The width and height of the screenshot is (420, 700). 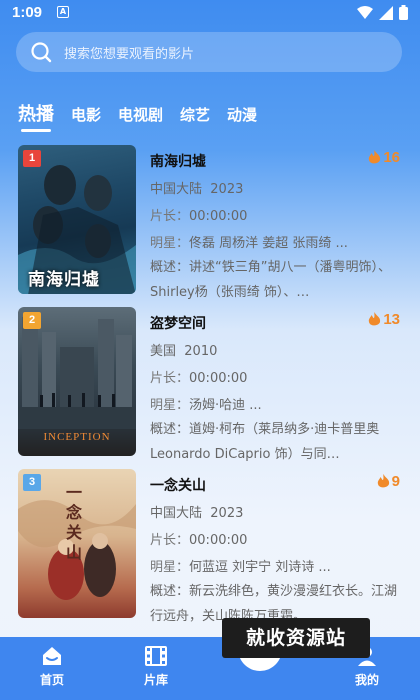 I want to click on search-icon, so click(x=41, y=52).